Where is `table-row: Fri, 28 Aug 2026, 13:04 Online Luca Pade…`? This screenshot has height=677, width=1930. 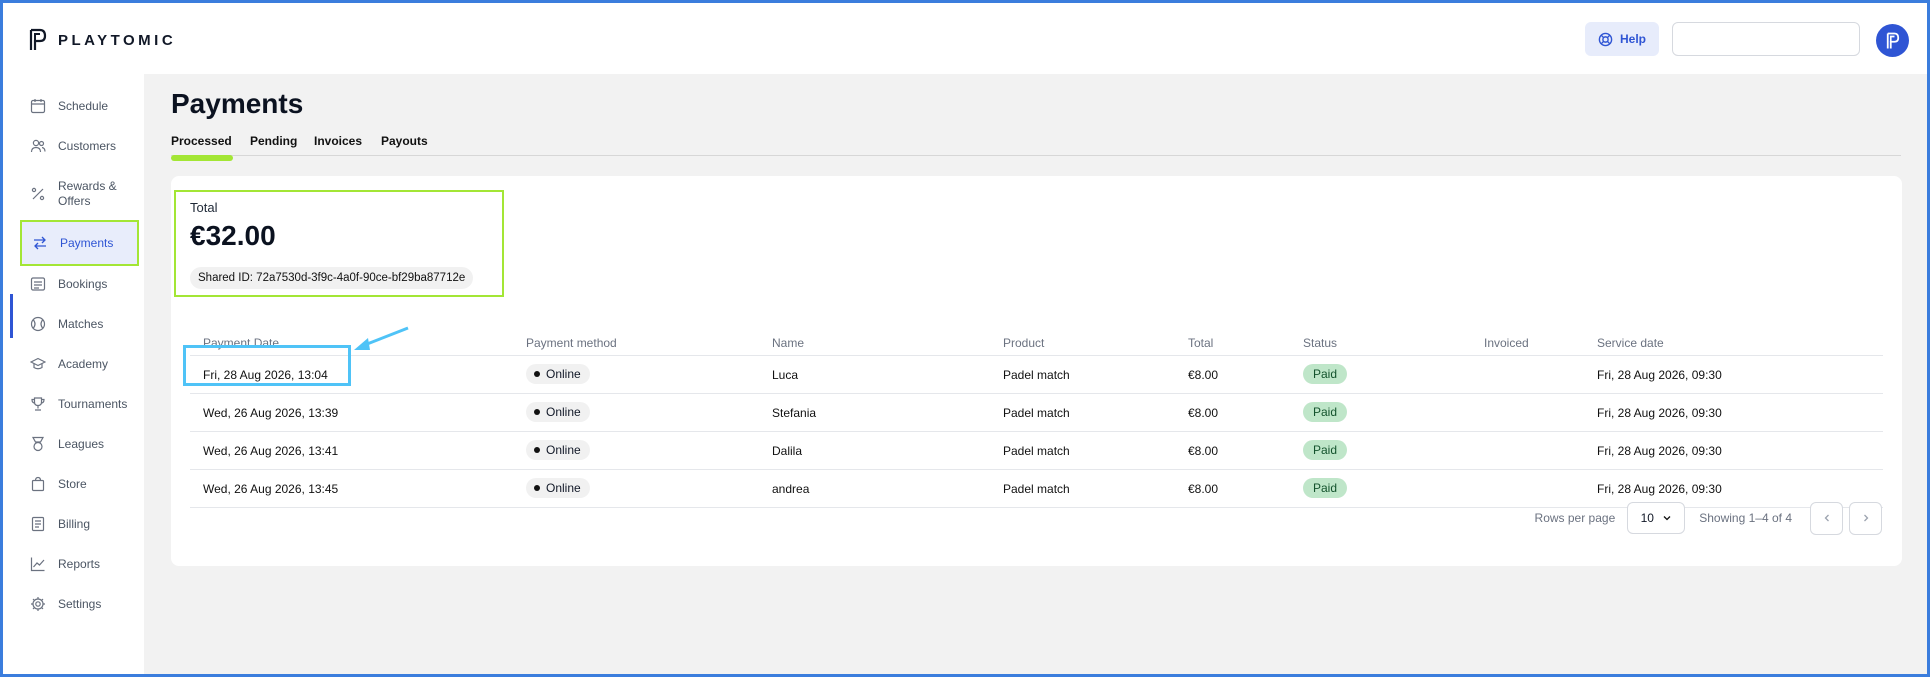
table-row: Fri, 28 Aug 2026, 13:04 Online Luca Pade… is located at coordinates (1036, 375).